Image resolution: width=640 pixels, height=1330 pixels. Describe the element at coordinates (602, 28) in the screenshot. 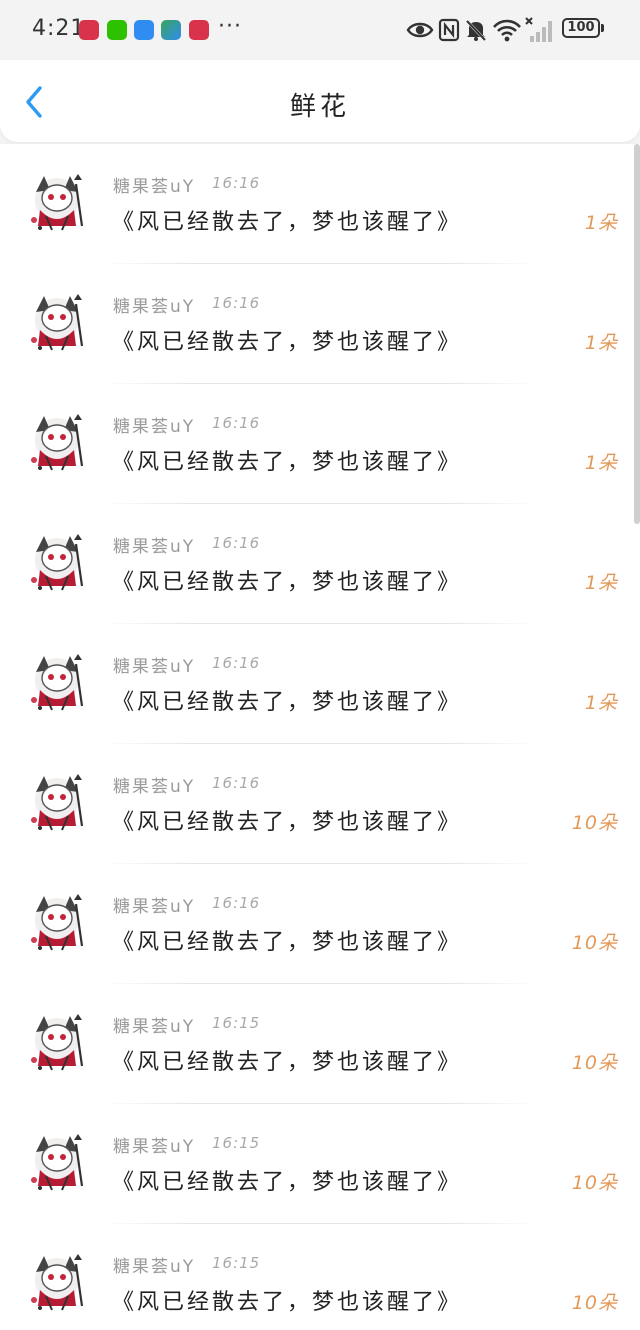

I see `battery-tip` at that location.